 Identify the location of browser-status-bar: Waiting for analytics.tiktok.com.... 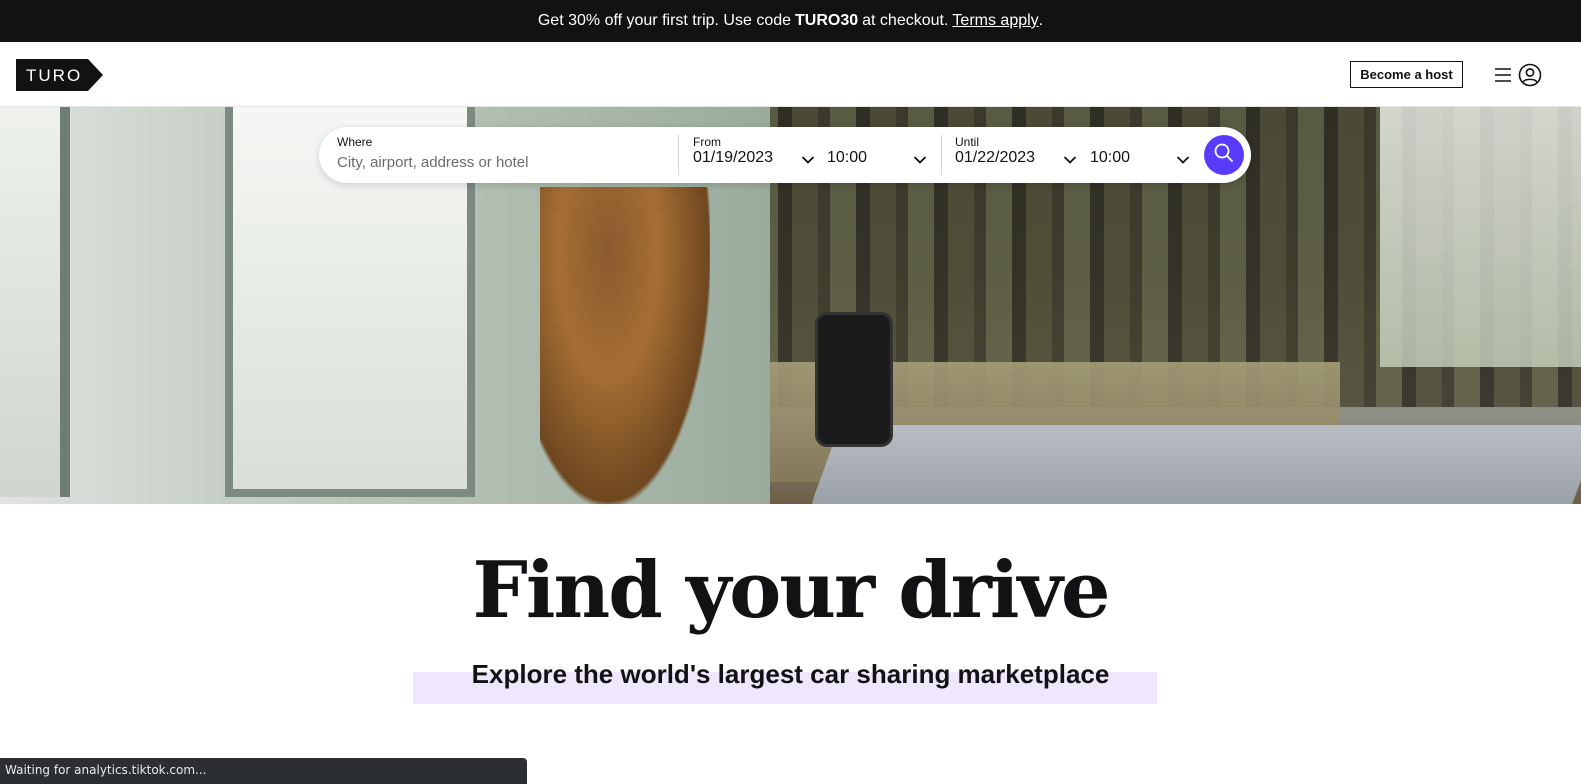
(263, 771).